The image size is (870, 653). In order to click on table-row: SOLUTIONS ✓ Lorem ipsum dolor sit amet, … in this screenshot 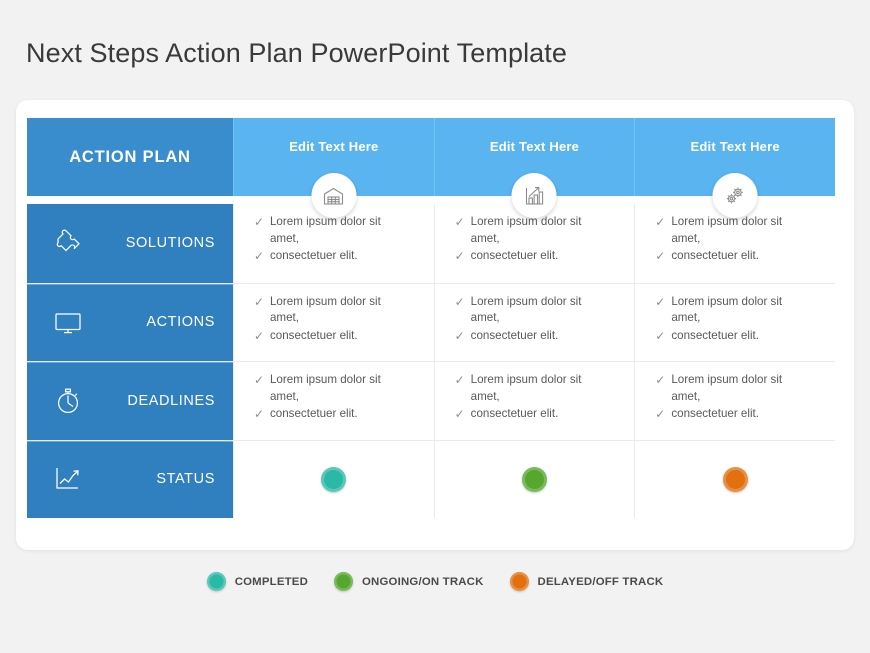, I will do `click(431, 243)`.